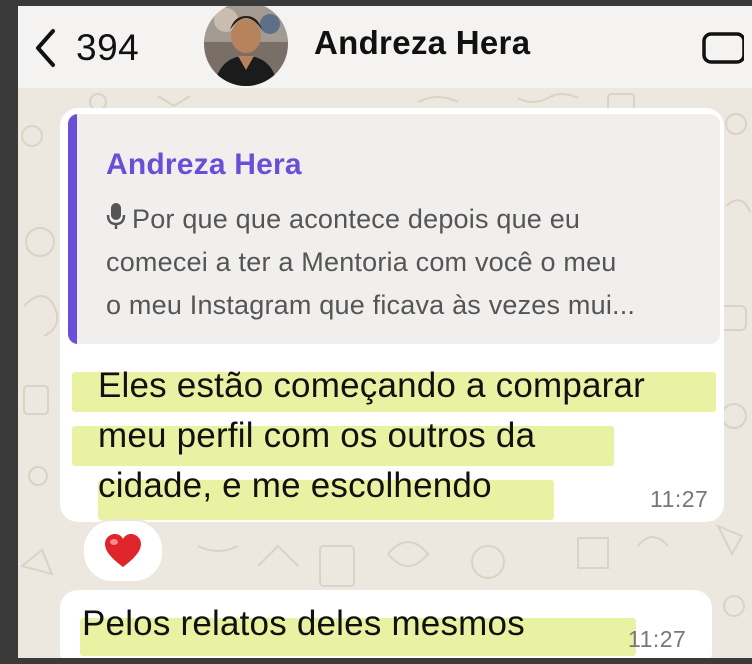  I want to click on avatar, so click(246, 46).